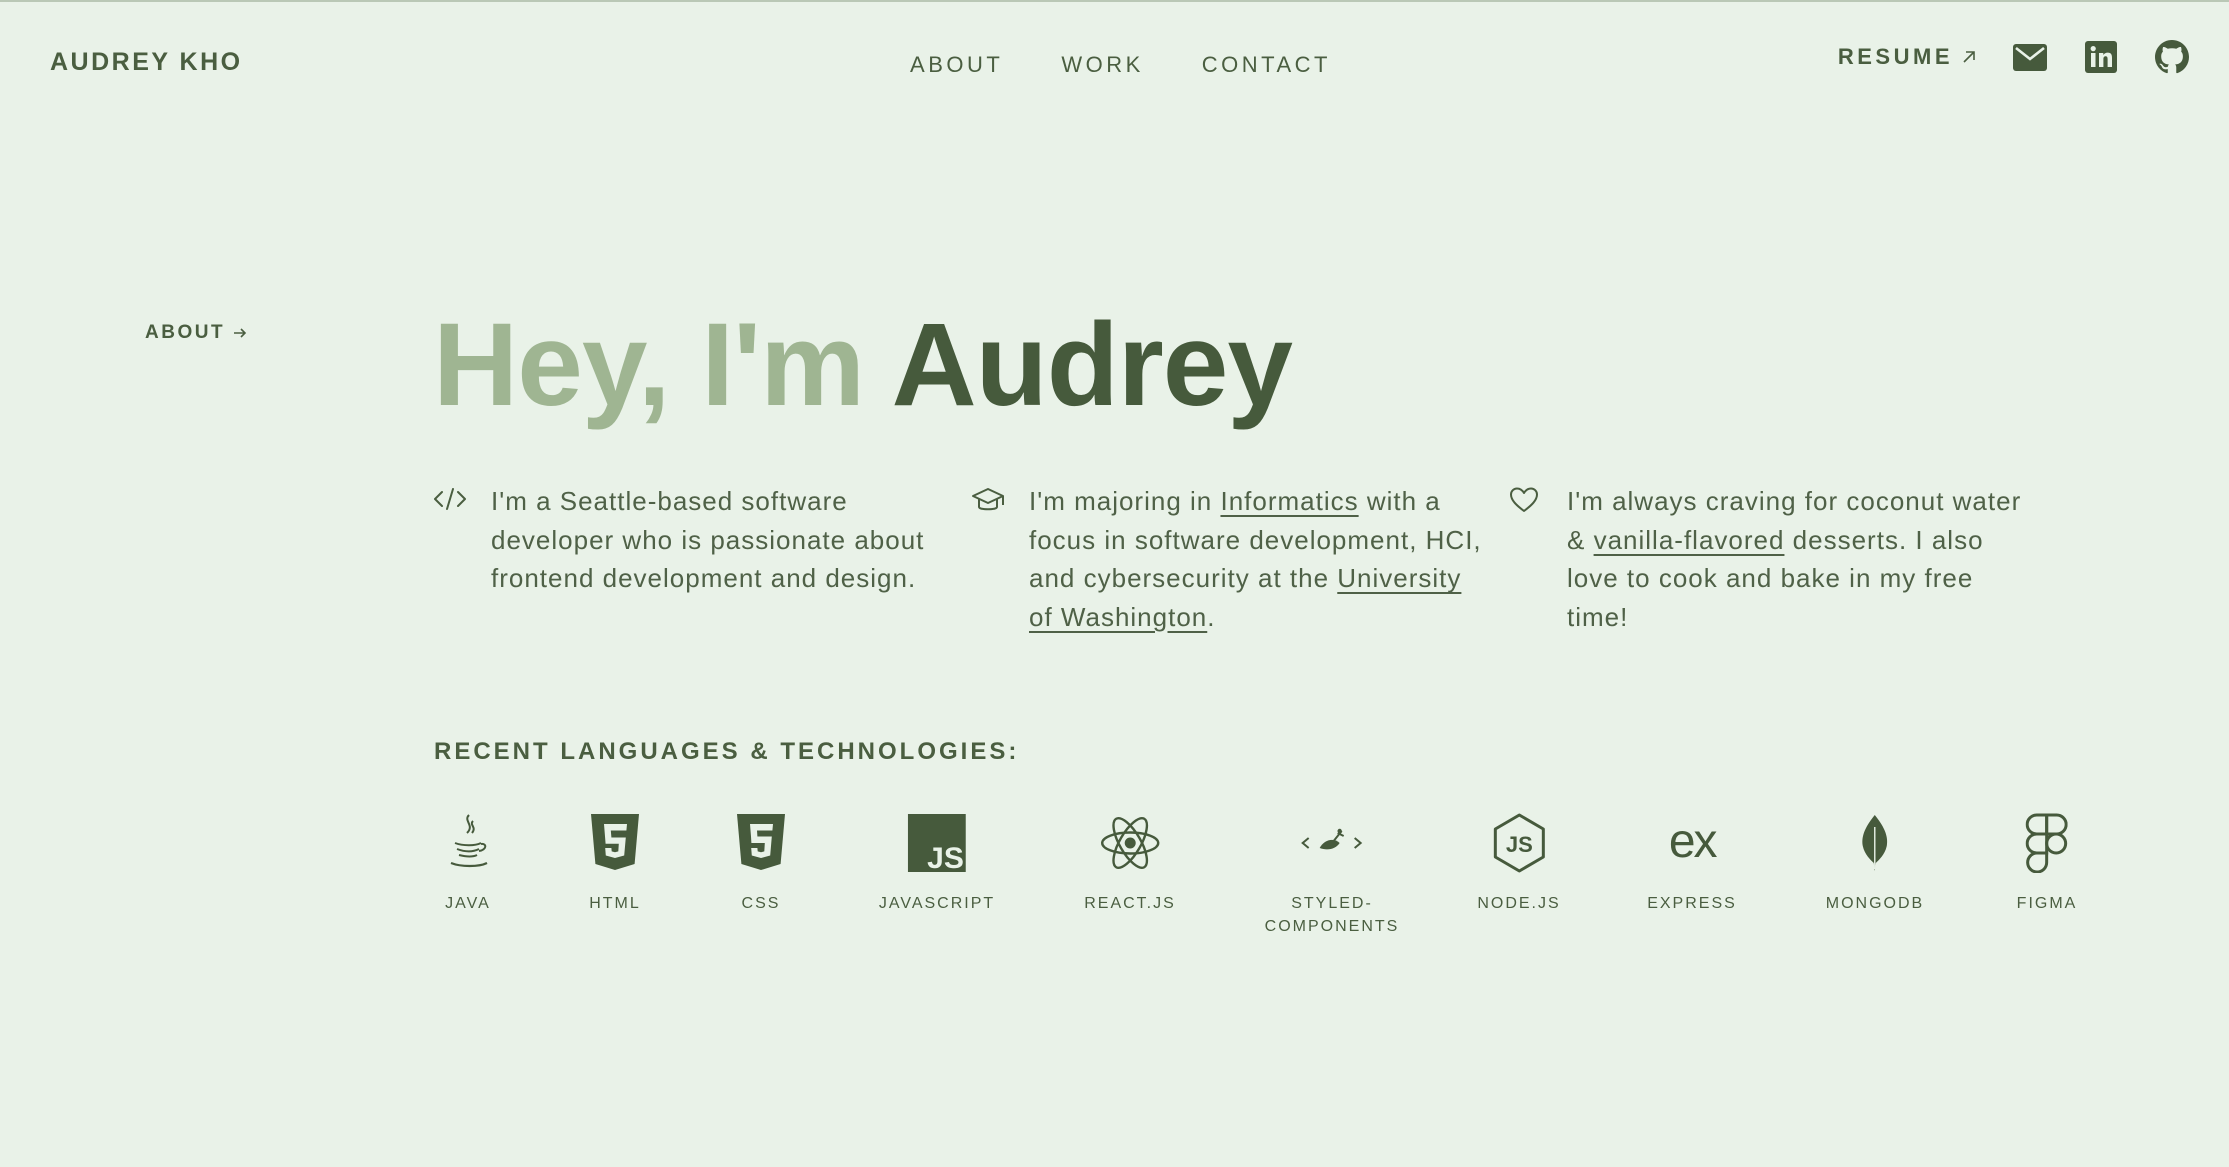 Image resolution: width=2229 pixels, height=1167 pixels. What do you see at coordinates (1289, 501) in the screenshot?
I see `informatics-link: Informatics` at bounding box center [1289, 501].